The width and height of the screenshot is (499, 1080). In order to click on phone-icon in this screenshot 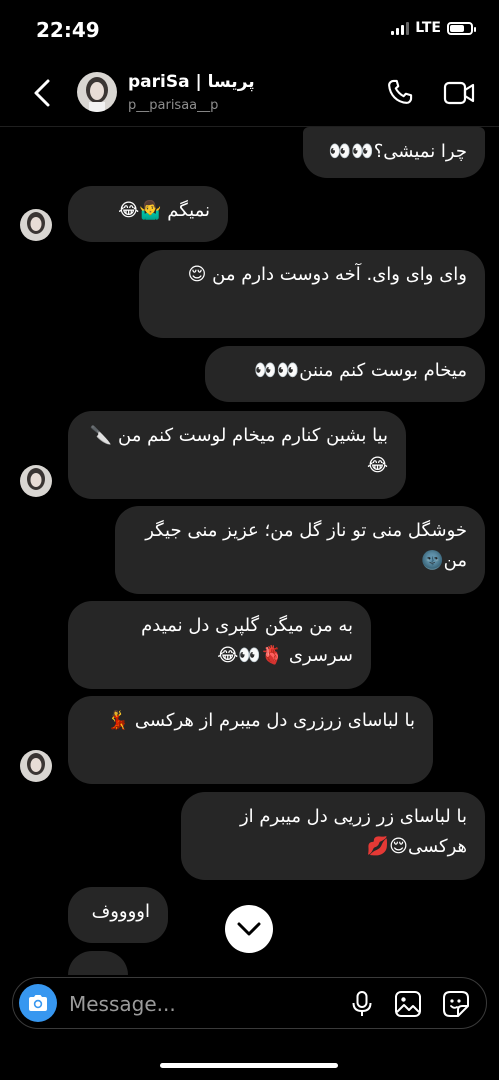, I will do `click(400, 91)`.